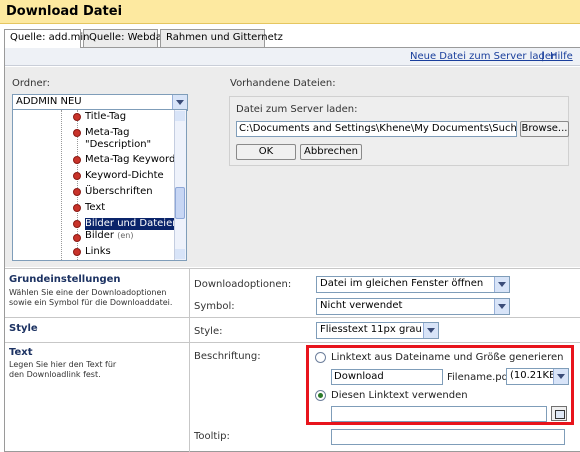 This screenshot has height=452, width=580. What do you see at coordinates (61, 185) in the screenshot?
I see `tree-guide-line` at bounding box center [61, 185].